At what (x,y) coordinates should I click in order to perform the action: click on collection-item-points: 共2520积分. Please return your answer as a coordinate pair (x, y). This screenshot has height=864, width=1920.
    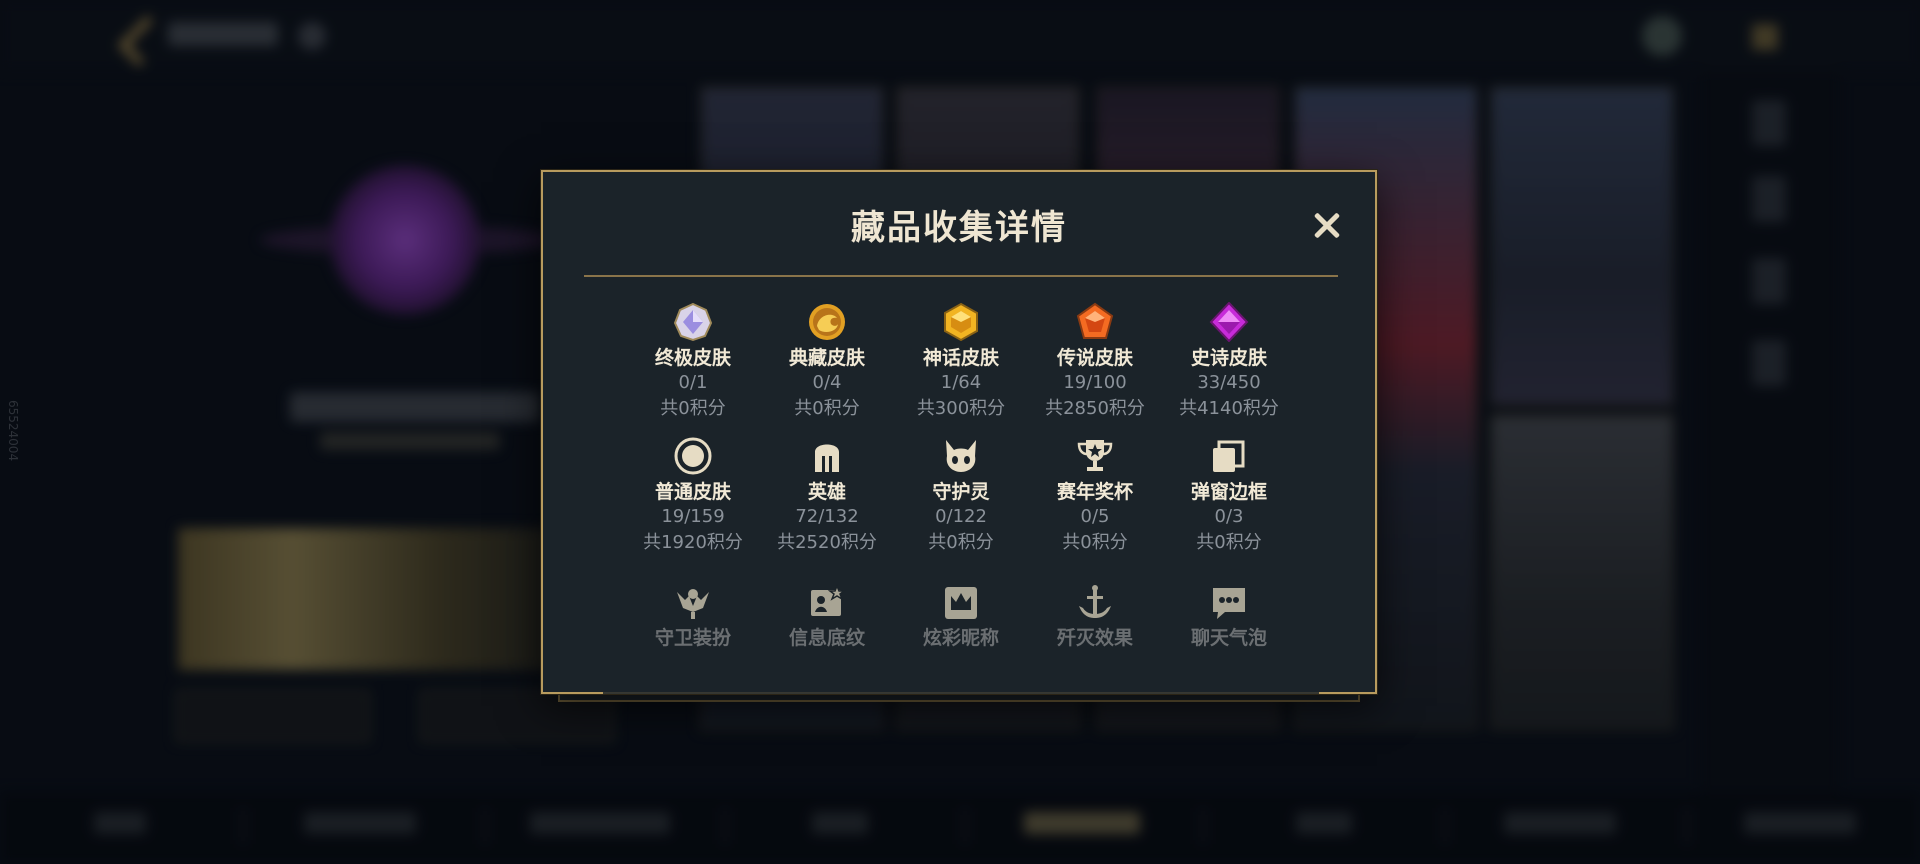
    Looking at the image, I should click on (827, 542).